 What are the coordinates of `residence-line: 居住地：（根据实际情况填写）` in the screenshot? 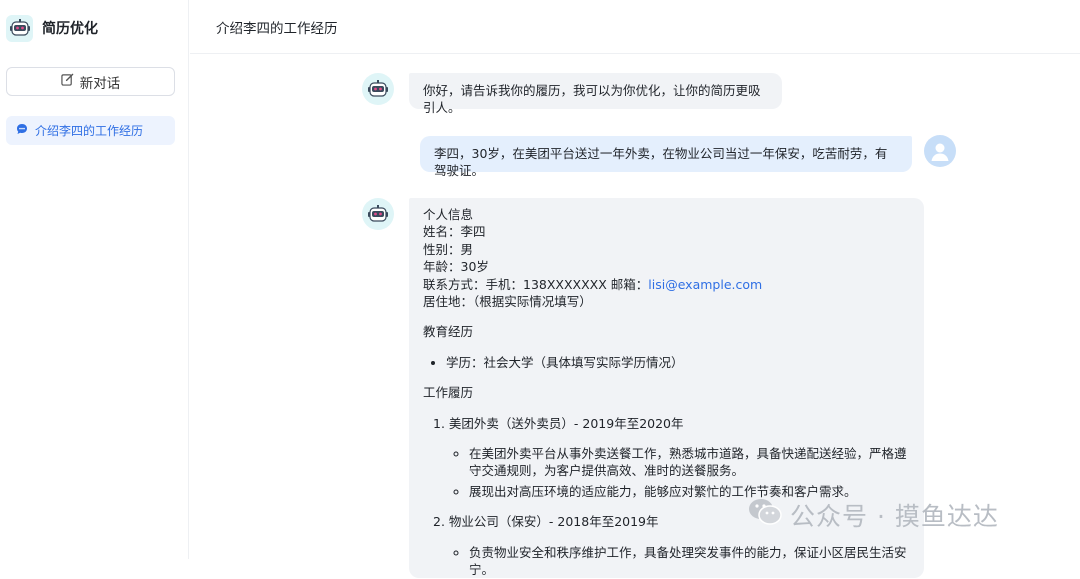 It's located at (507, 302).